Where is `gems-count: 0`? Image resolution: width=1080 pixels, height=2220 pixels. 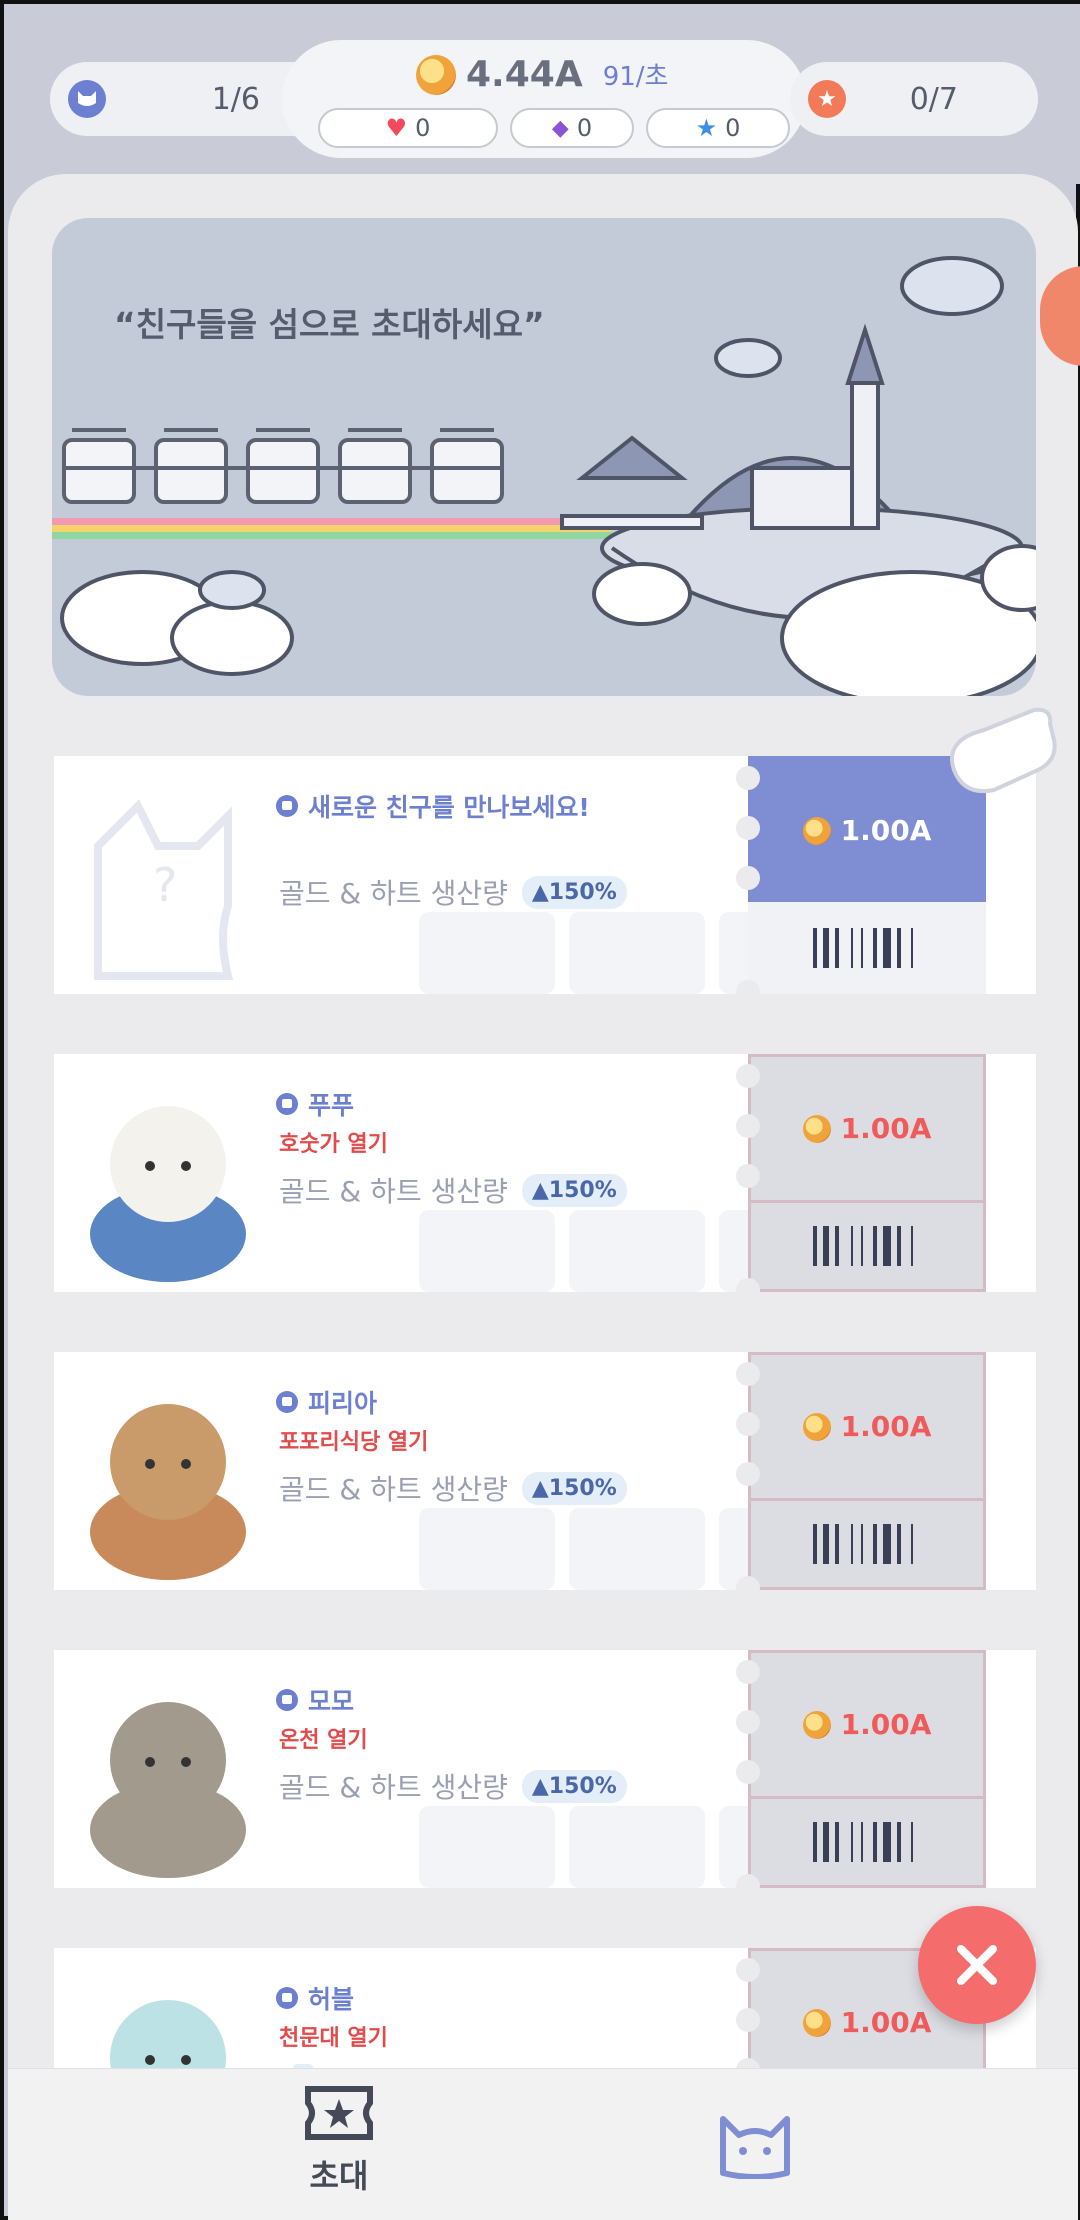 gems-count: 0 is located at coordinates (584, 128).